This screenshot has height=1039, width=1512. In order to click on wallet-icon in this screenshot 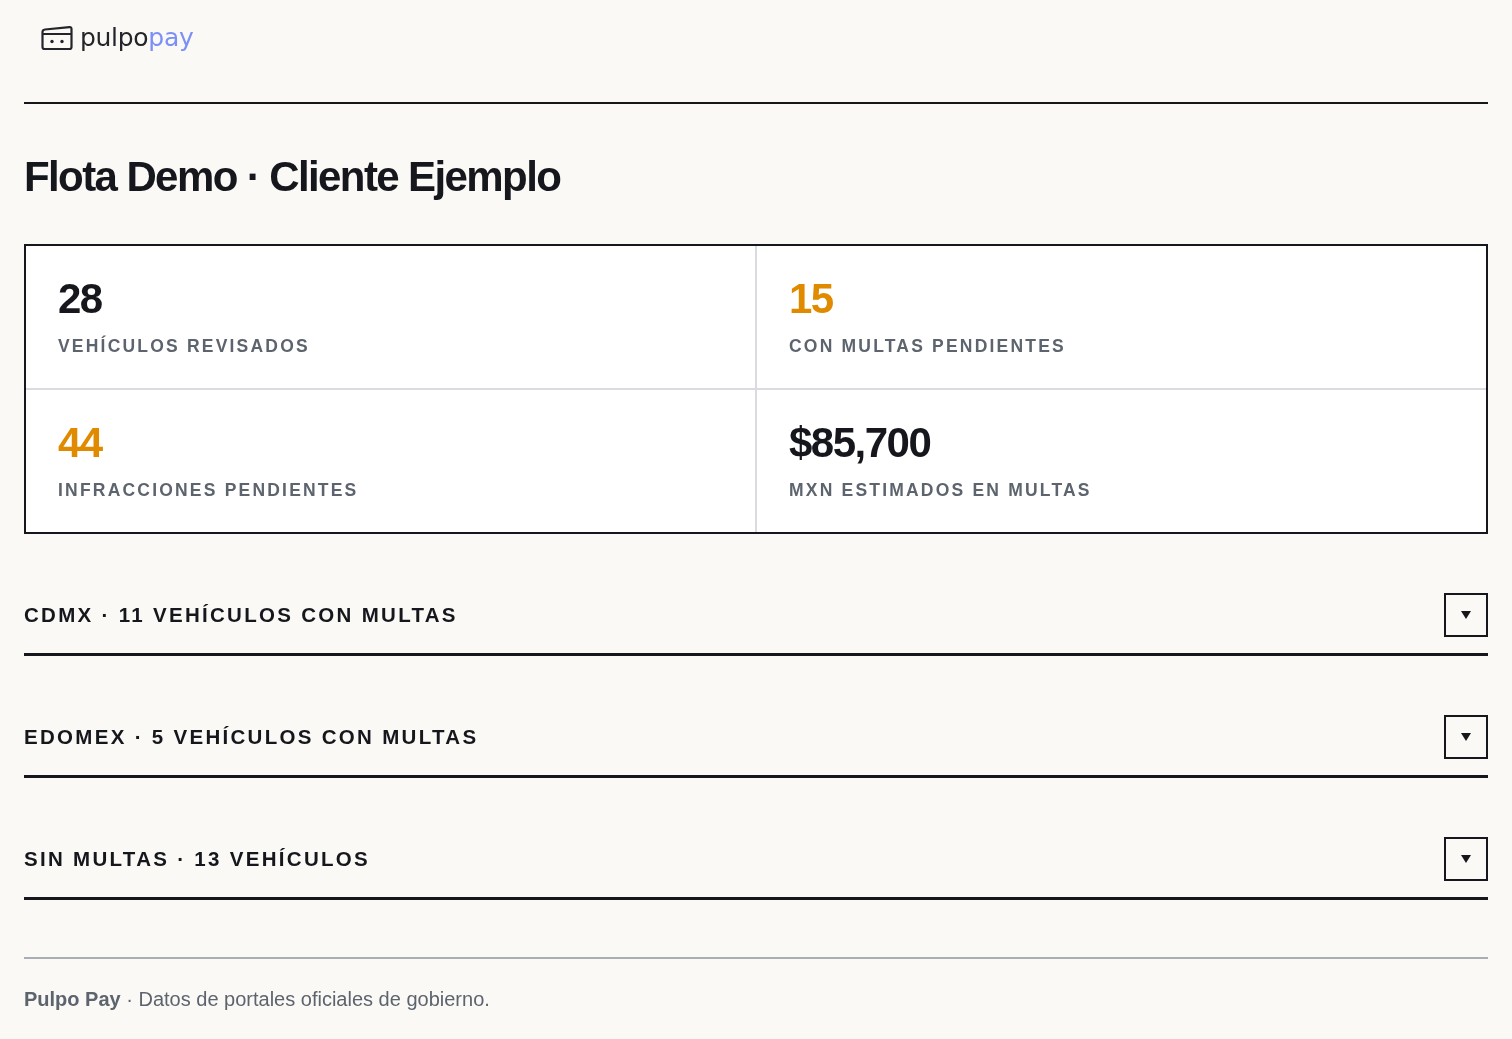, I will do `click(57, 38)`.